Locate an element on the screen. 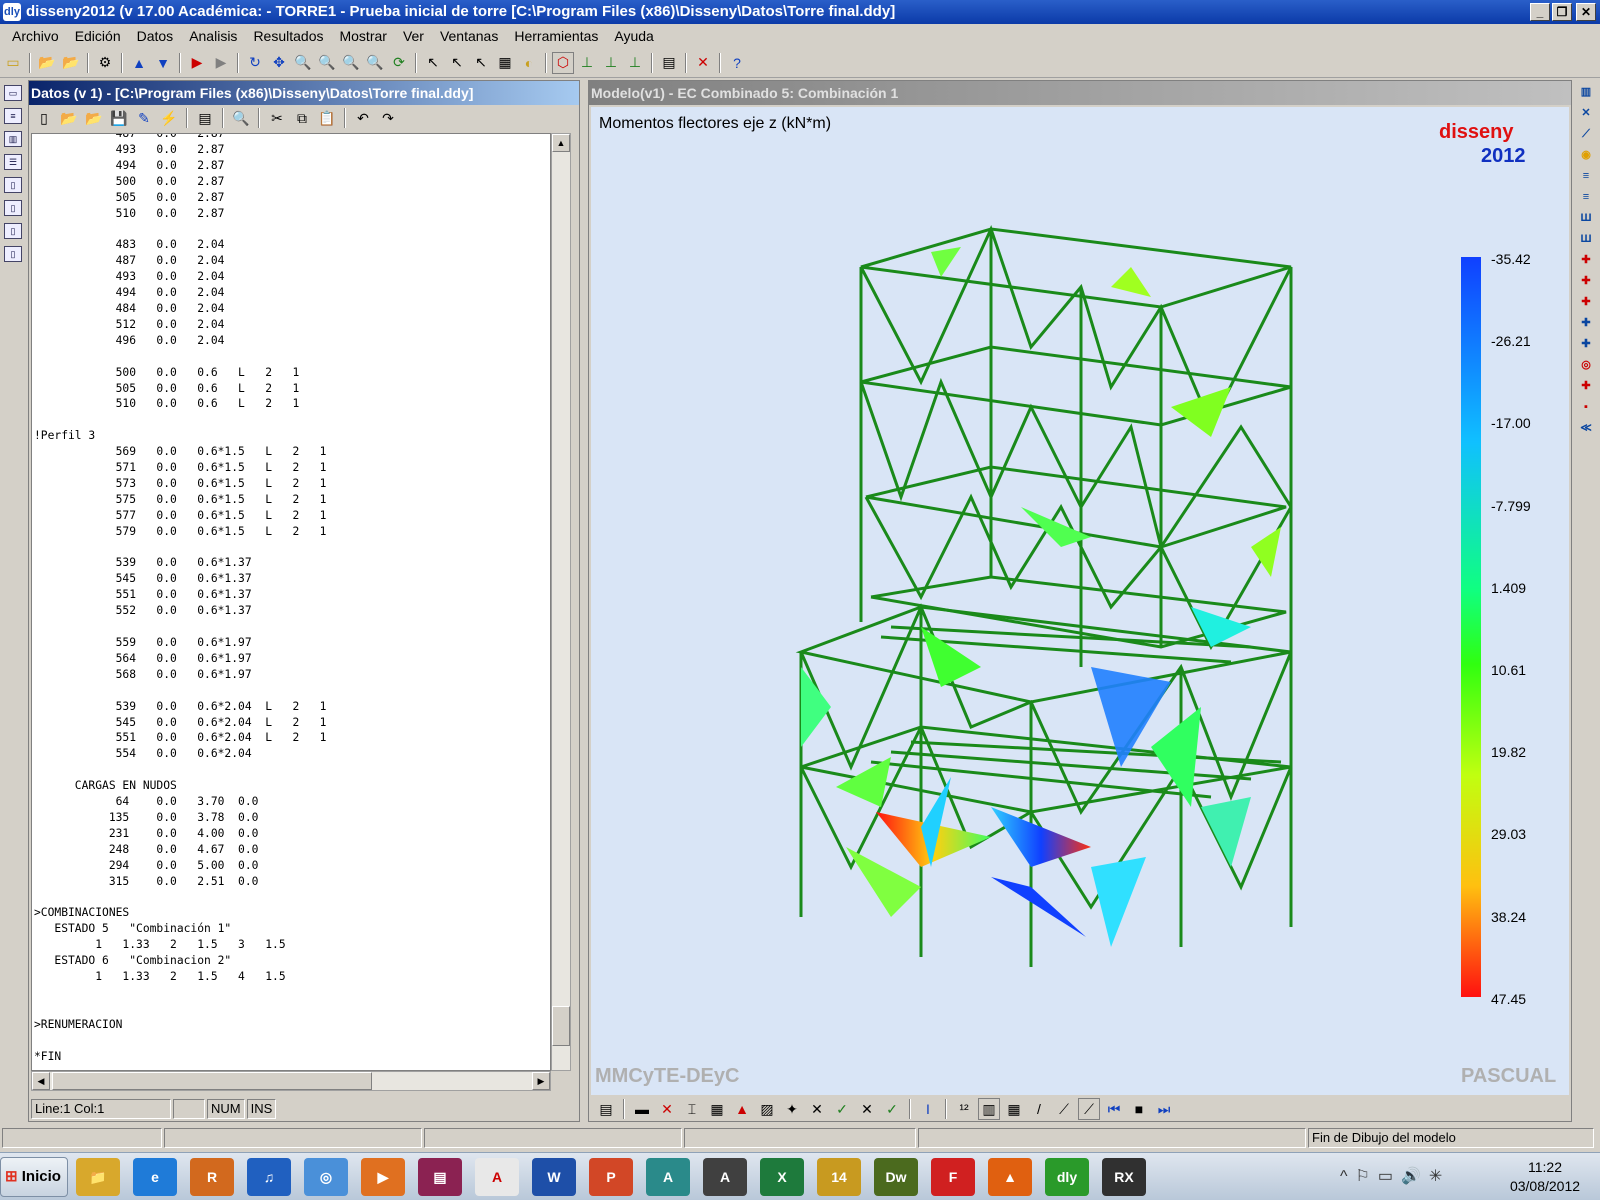  scroll-right-icon: ▶ is located at coordinates (541, 1081).